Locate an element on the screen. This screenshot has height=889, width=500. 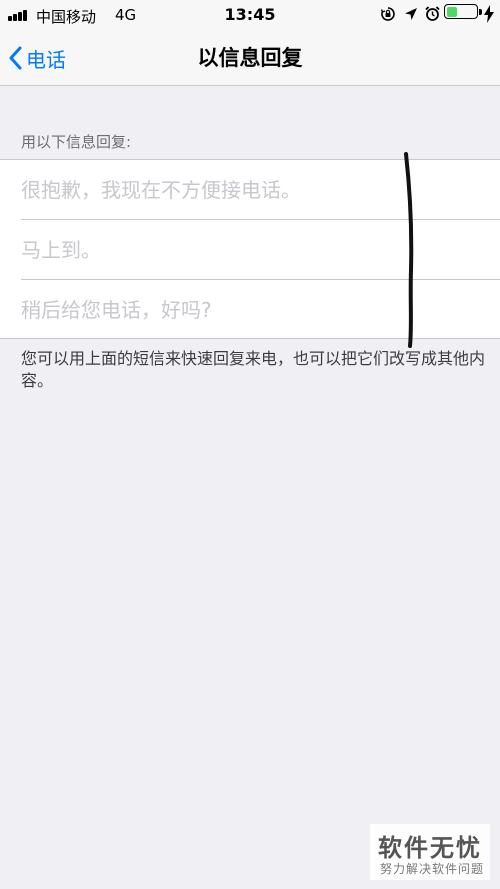
watermark-title: 软件无忧 is located at coordinates (430, 848).